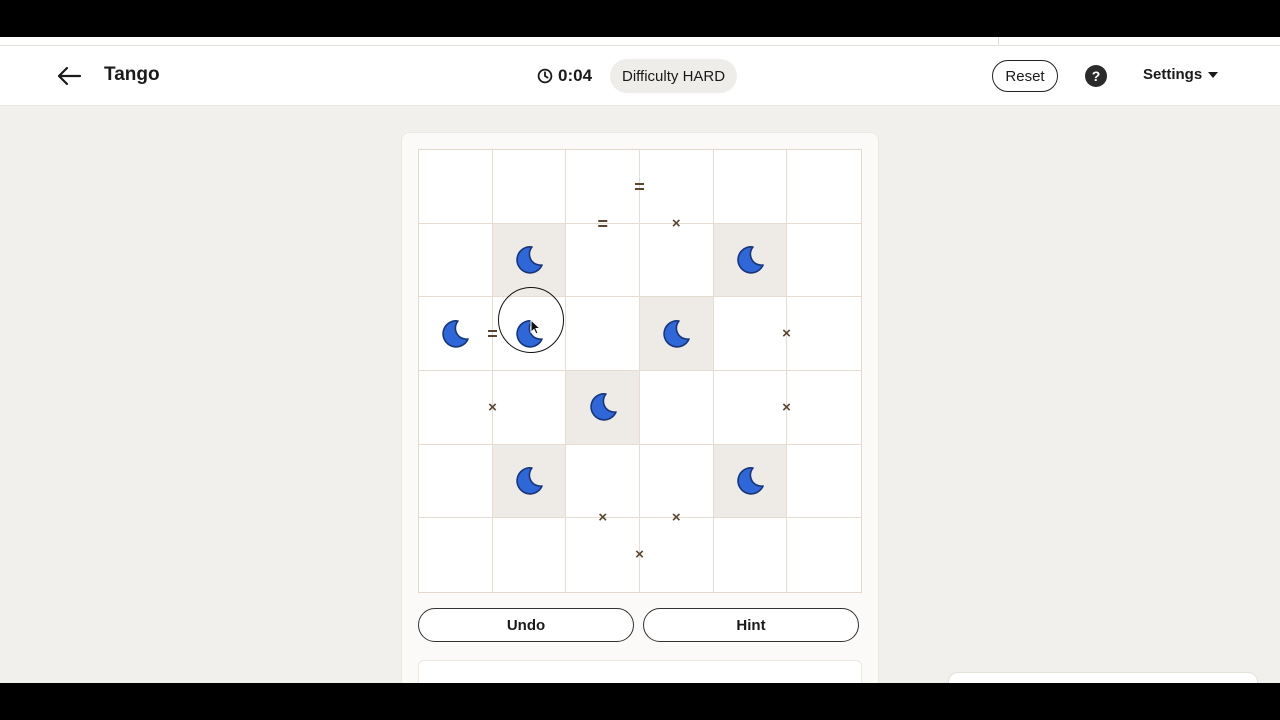  I want to click on undo-button: Undo, so click(526, 625).